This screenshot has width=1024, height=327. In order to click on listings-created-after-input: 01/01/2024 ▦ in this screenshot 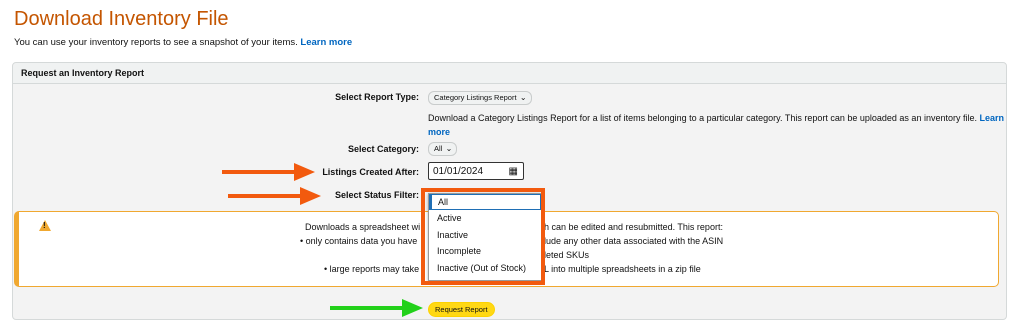, I will do `click(476, 171)`.